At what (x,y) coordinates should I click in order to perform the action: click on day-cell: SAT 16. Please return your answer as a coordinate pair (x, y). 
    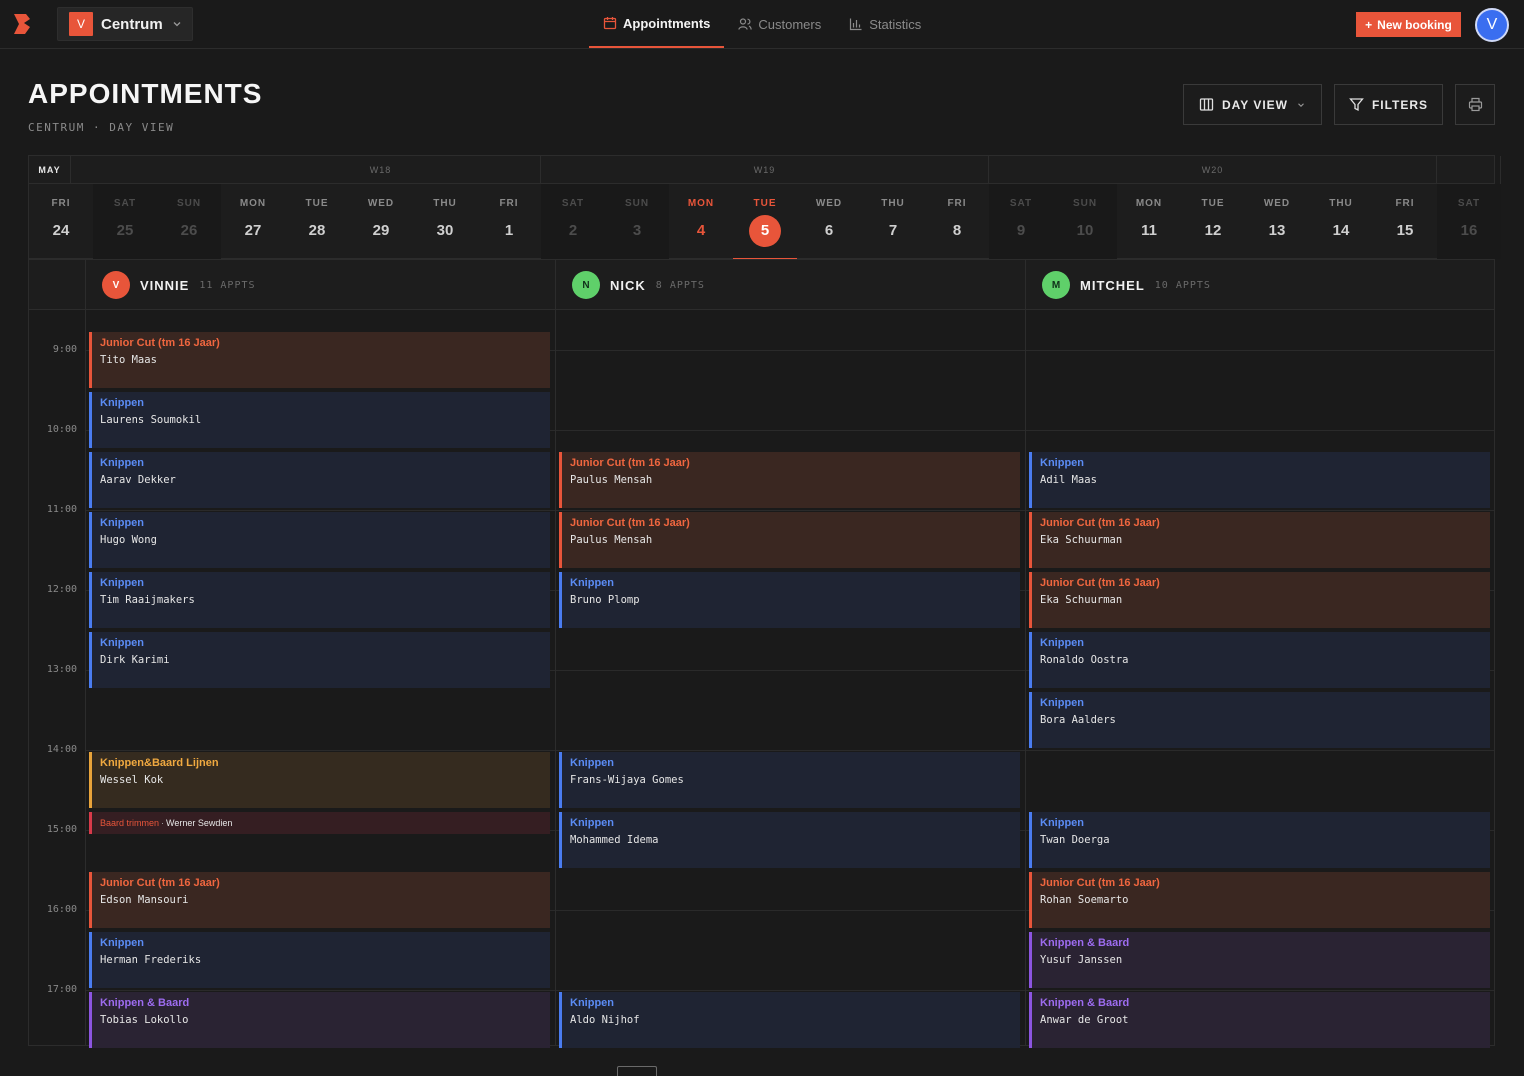
    Looking at the image, I should click on (1469, 221).